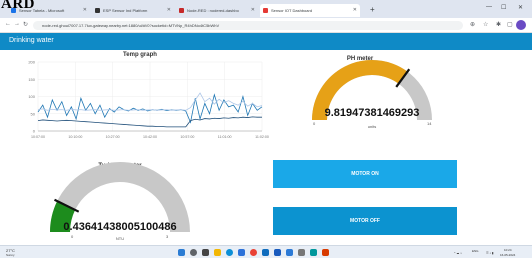 Image resolution: width=532 pixels, height=258 pixels. I want to click on turbidity-gauge-max: 3, so click(167, 236).